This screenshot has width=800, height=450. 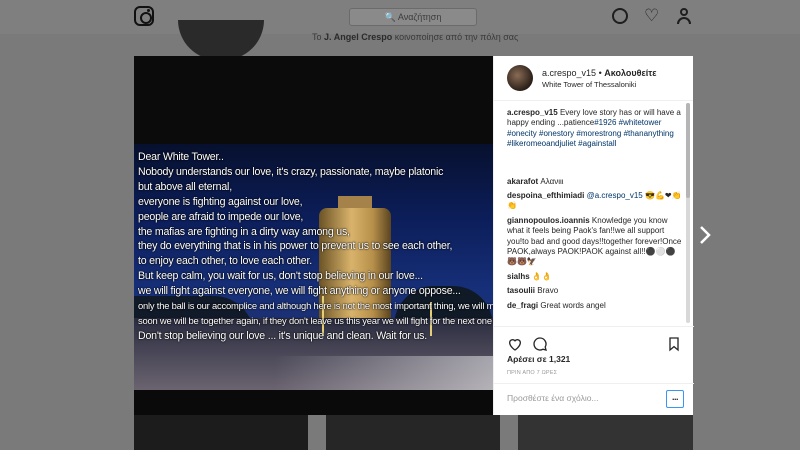 What do you see at coordinates (640, 122) in the screenshot?
I see `hashtag-link: #whitetower` at bounding box center [640, 122].